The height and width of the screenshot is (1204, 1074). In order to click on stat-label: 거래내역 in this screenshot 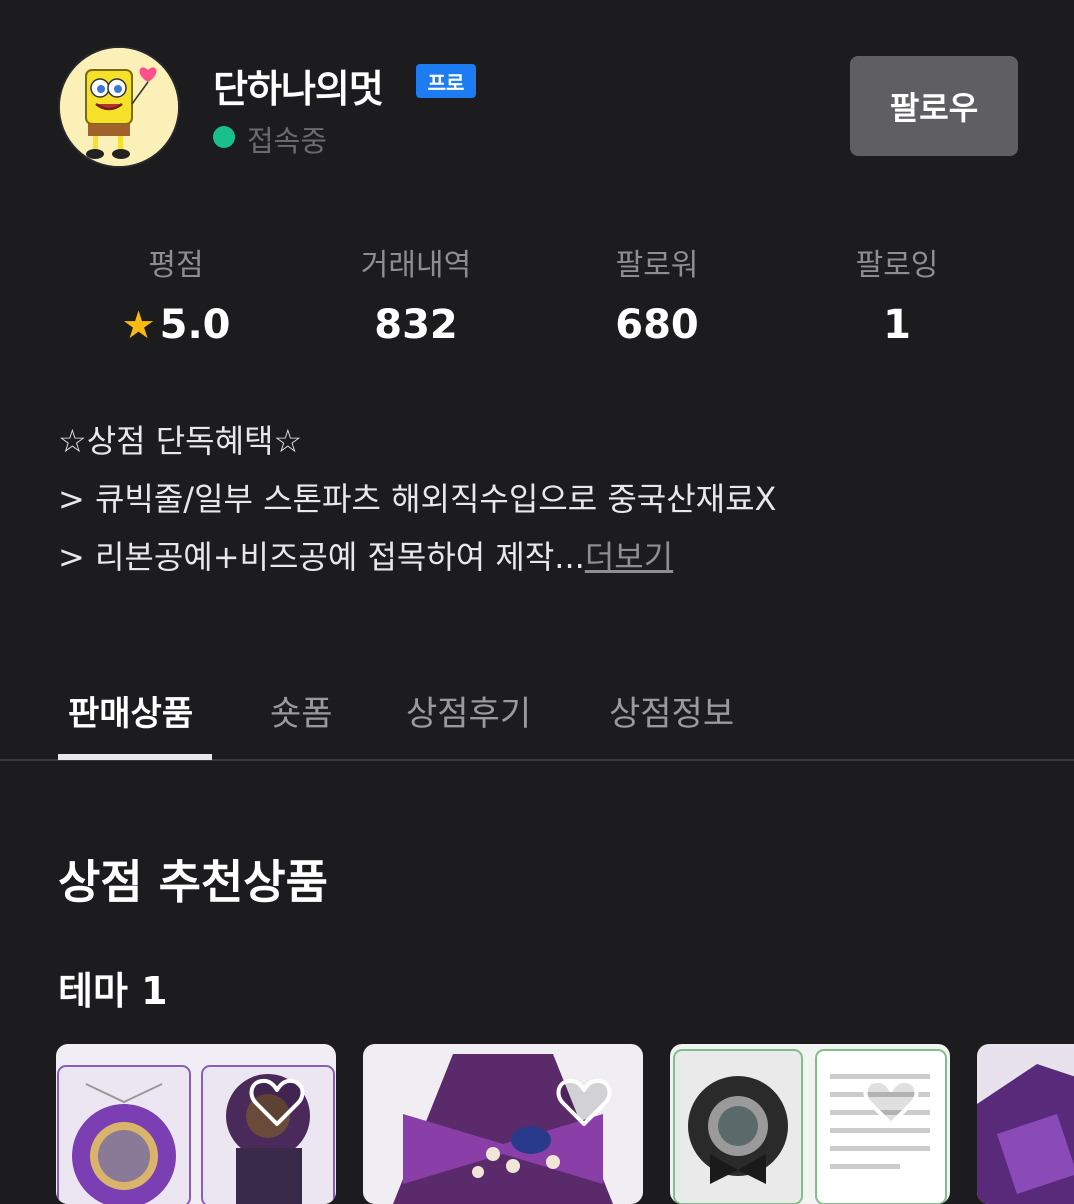, I will do `click(416, 265)`.